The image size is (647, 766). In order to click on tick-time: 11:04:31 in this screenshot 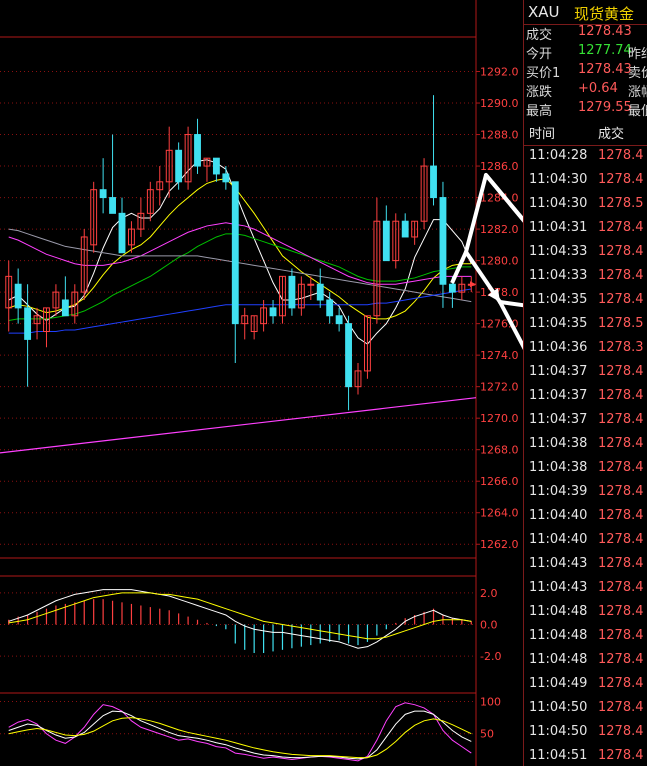, I will do `click(558, 227)`.